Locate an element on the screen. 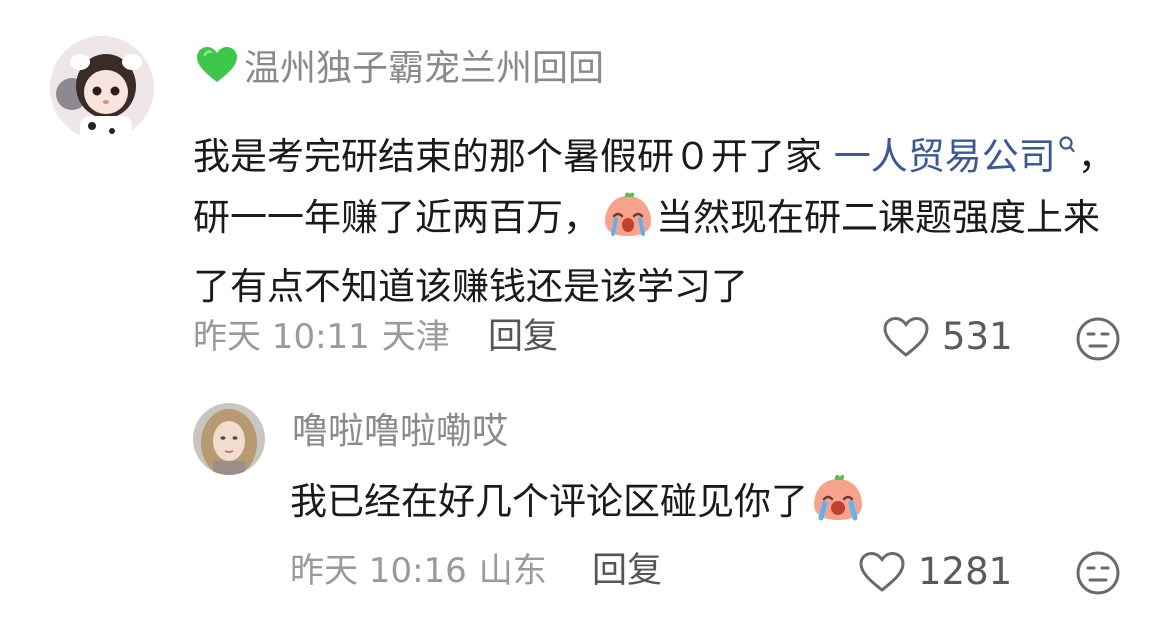 The height and width of the screenshot is (619, 1169). search-icon is located at coordinates (1067, 142).